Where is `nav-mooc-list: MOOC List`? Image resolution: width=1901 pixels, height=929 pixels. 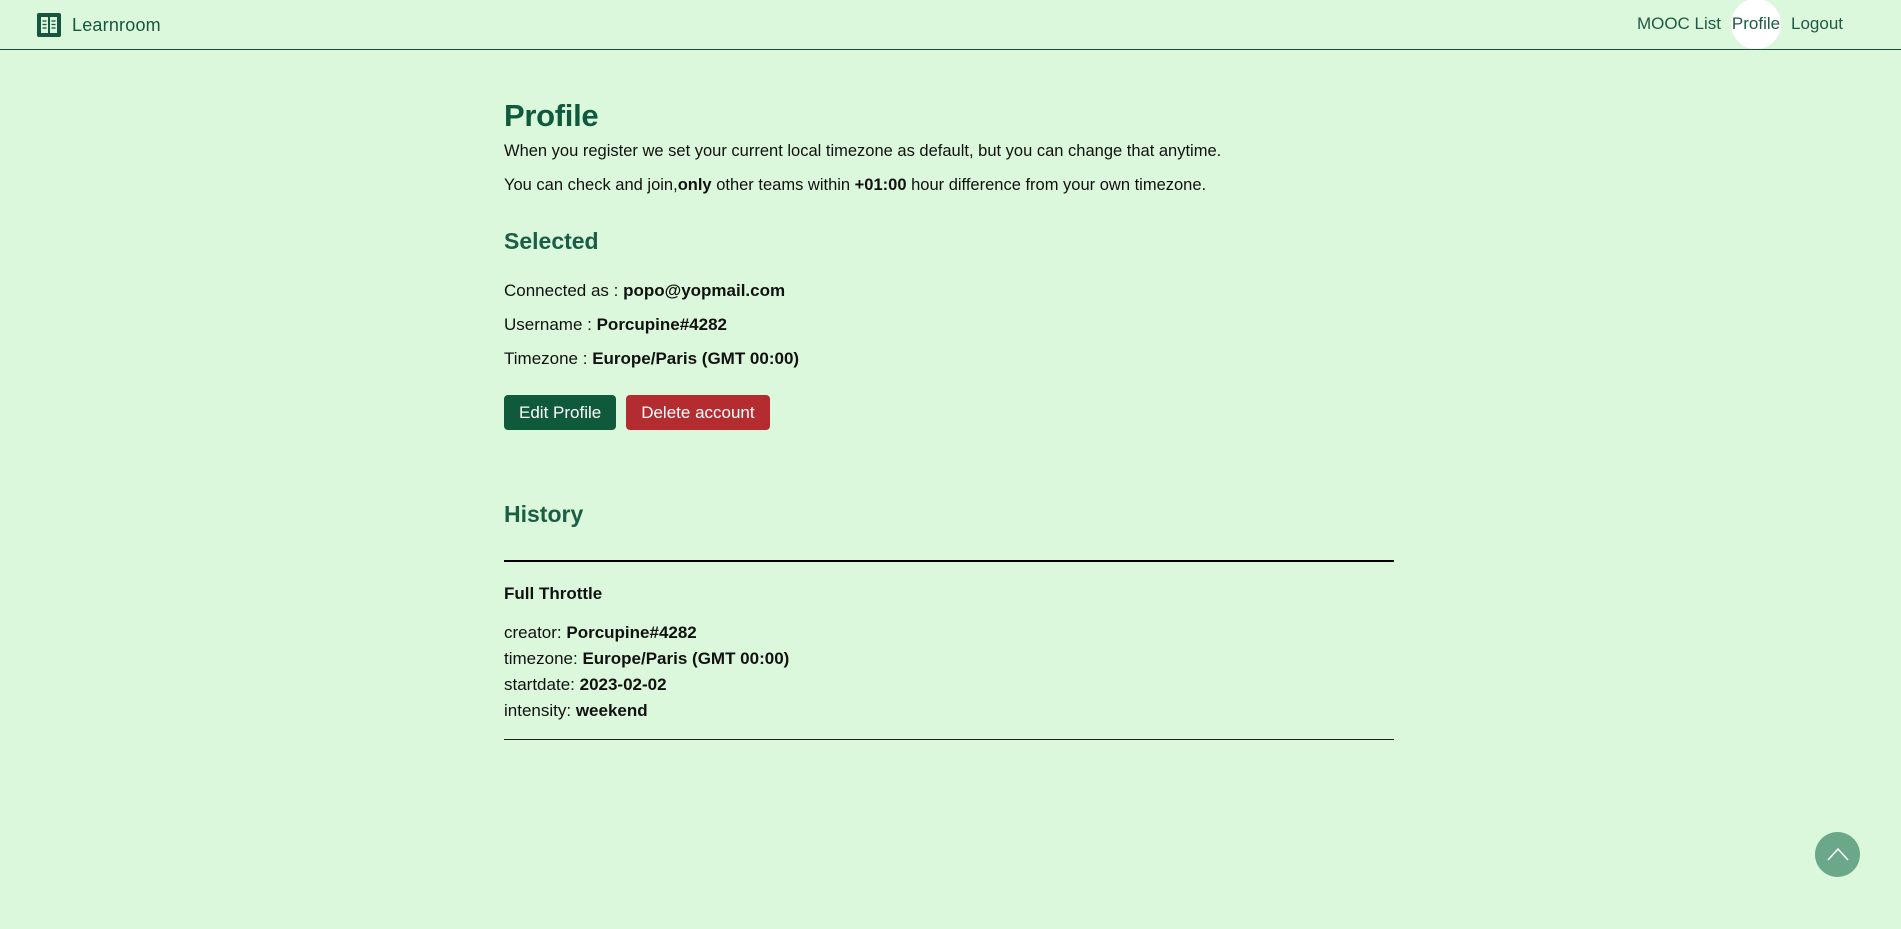 nav-mooc-list: MOOC List is located at coordinates (1679, 24).